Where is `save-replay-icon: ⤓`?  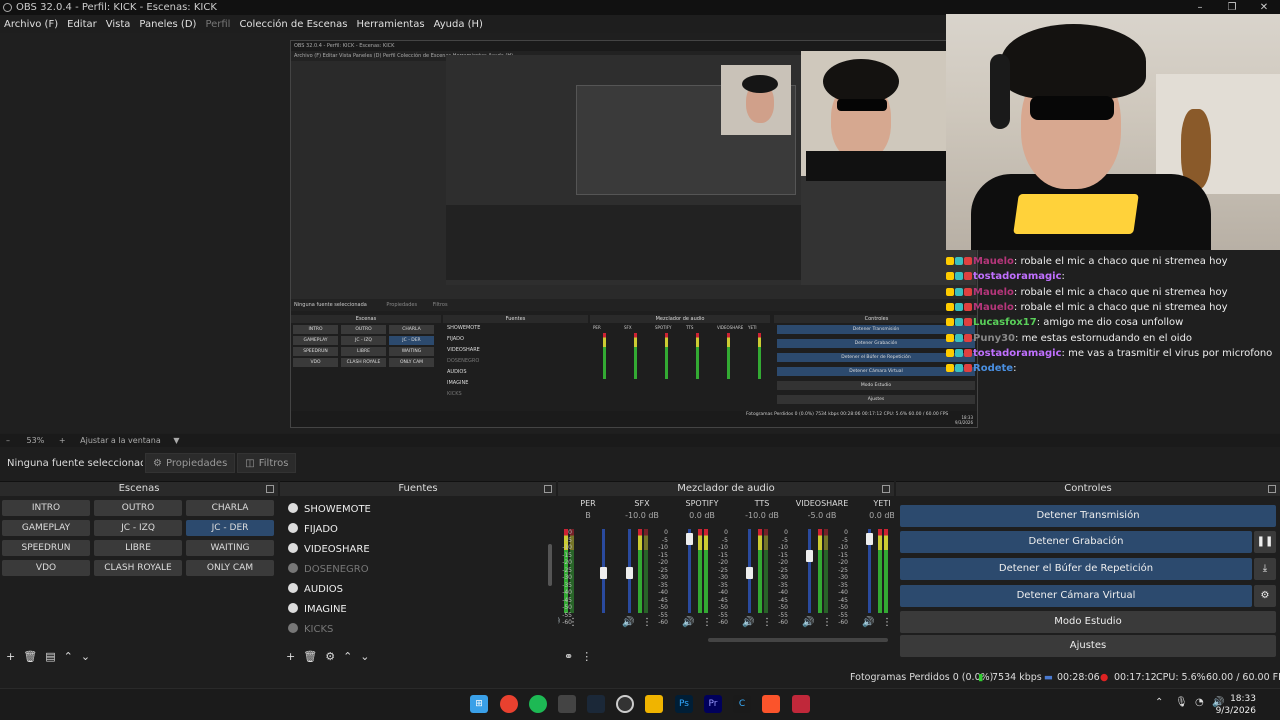
save-replay-icon: ⤓ is located at coordinates (1265, 569).